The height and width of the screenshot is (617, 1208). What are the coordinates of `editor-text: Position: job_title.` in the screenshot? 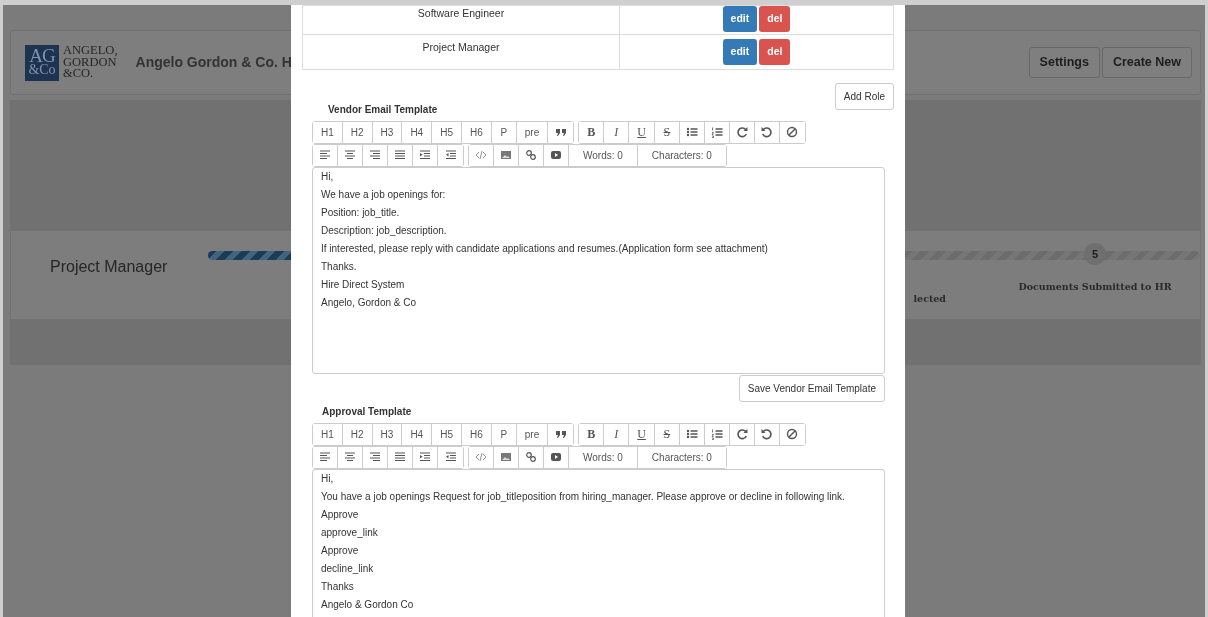 It's located at (361, 212).